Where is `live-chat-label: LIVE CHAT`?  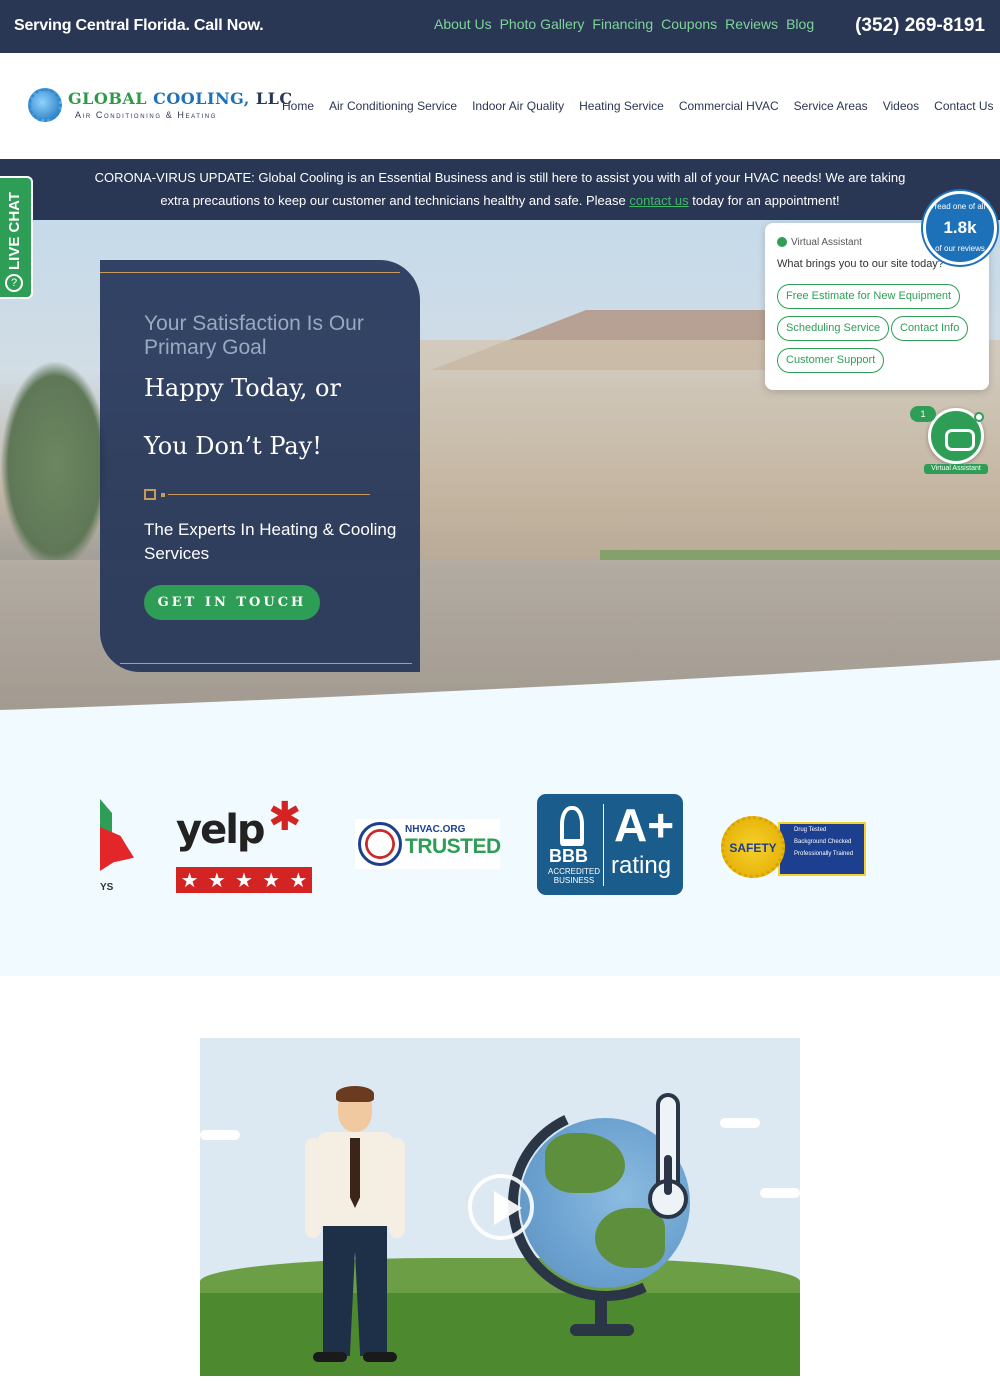 live-chat-label: LIVE CHAT is located at coordinates (14, 230).